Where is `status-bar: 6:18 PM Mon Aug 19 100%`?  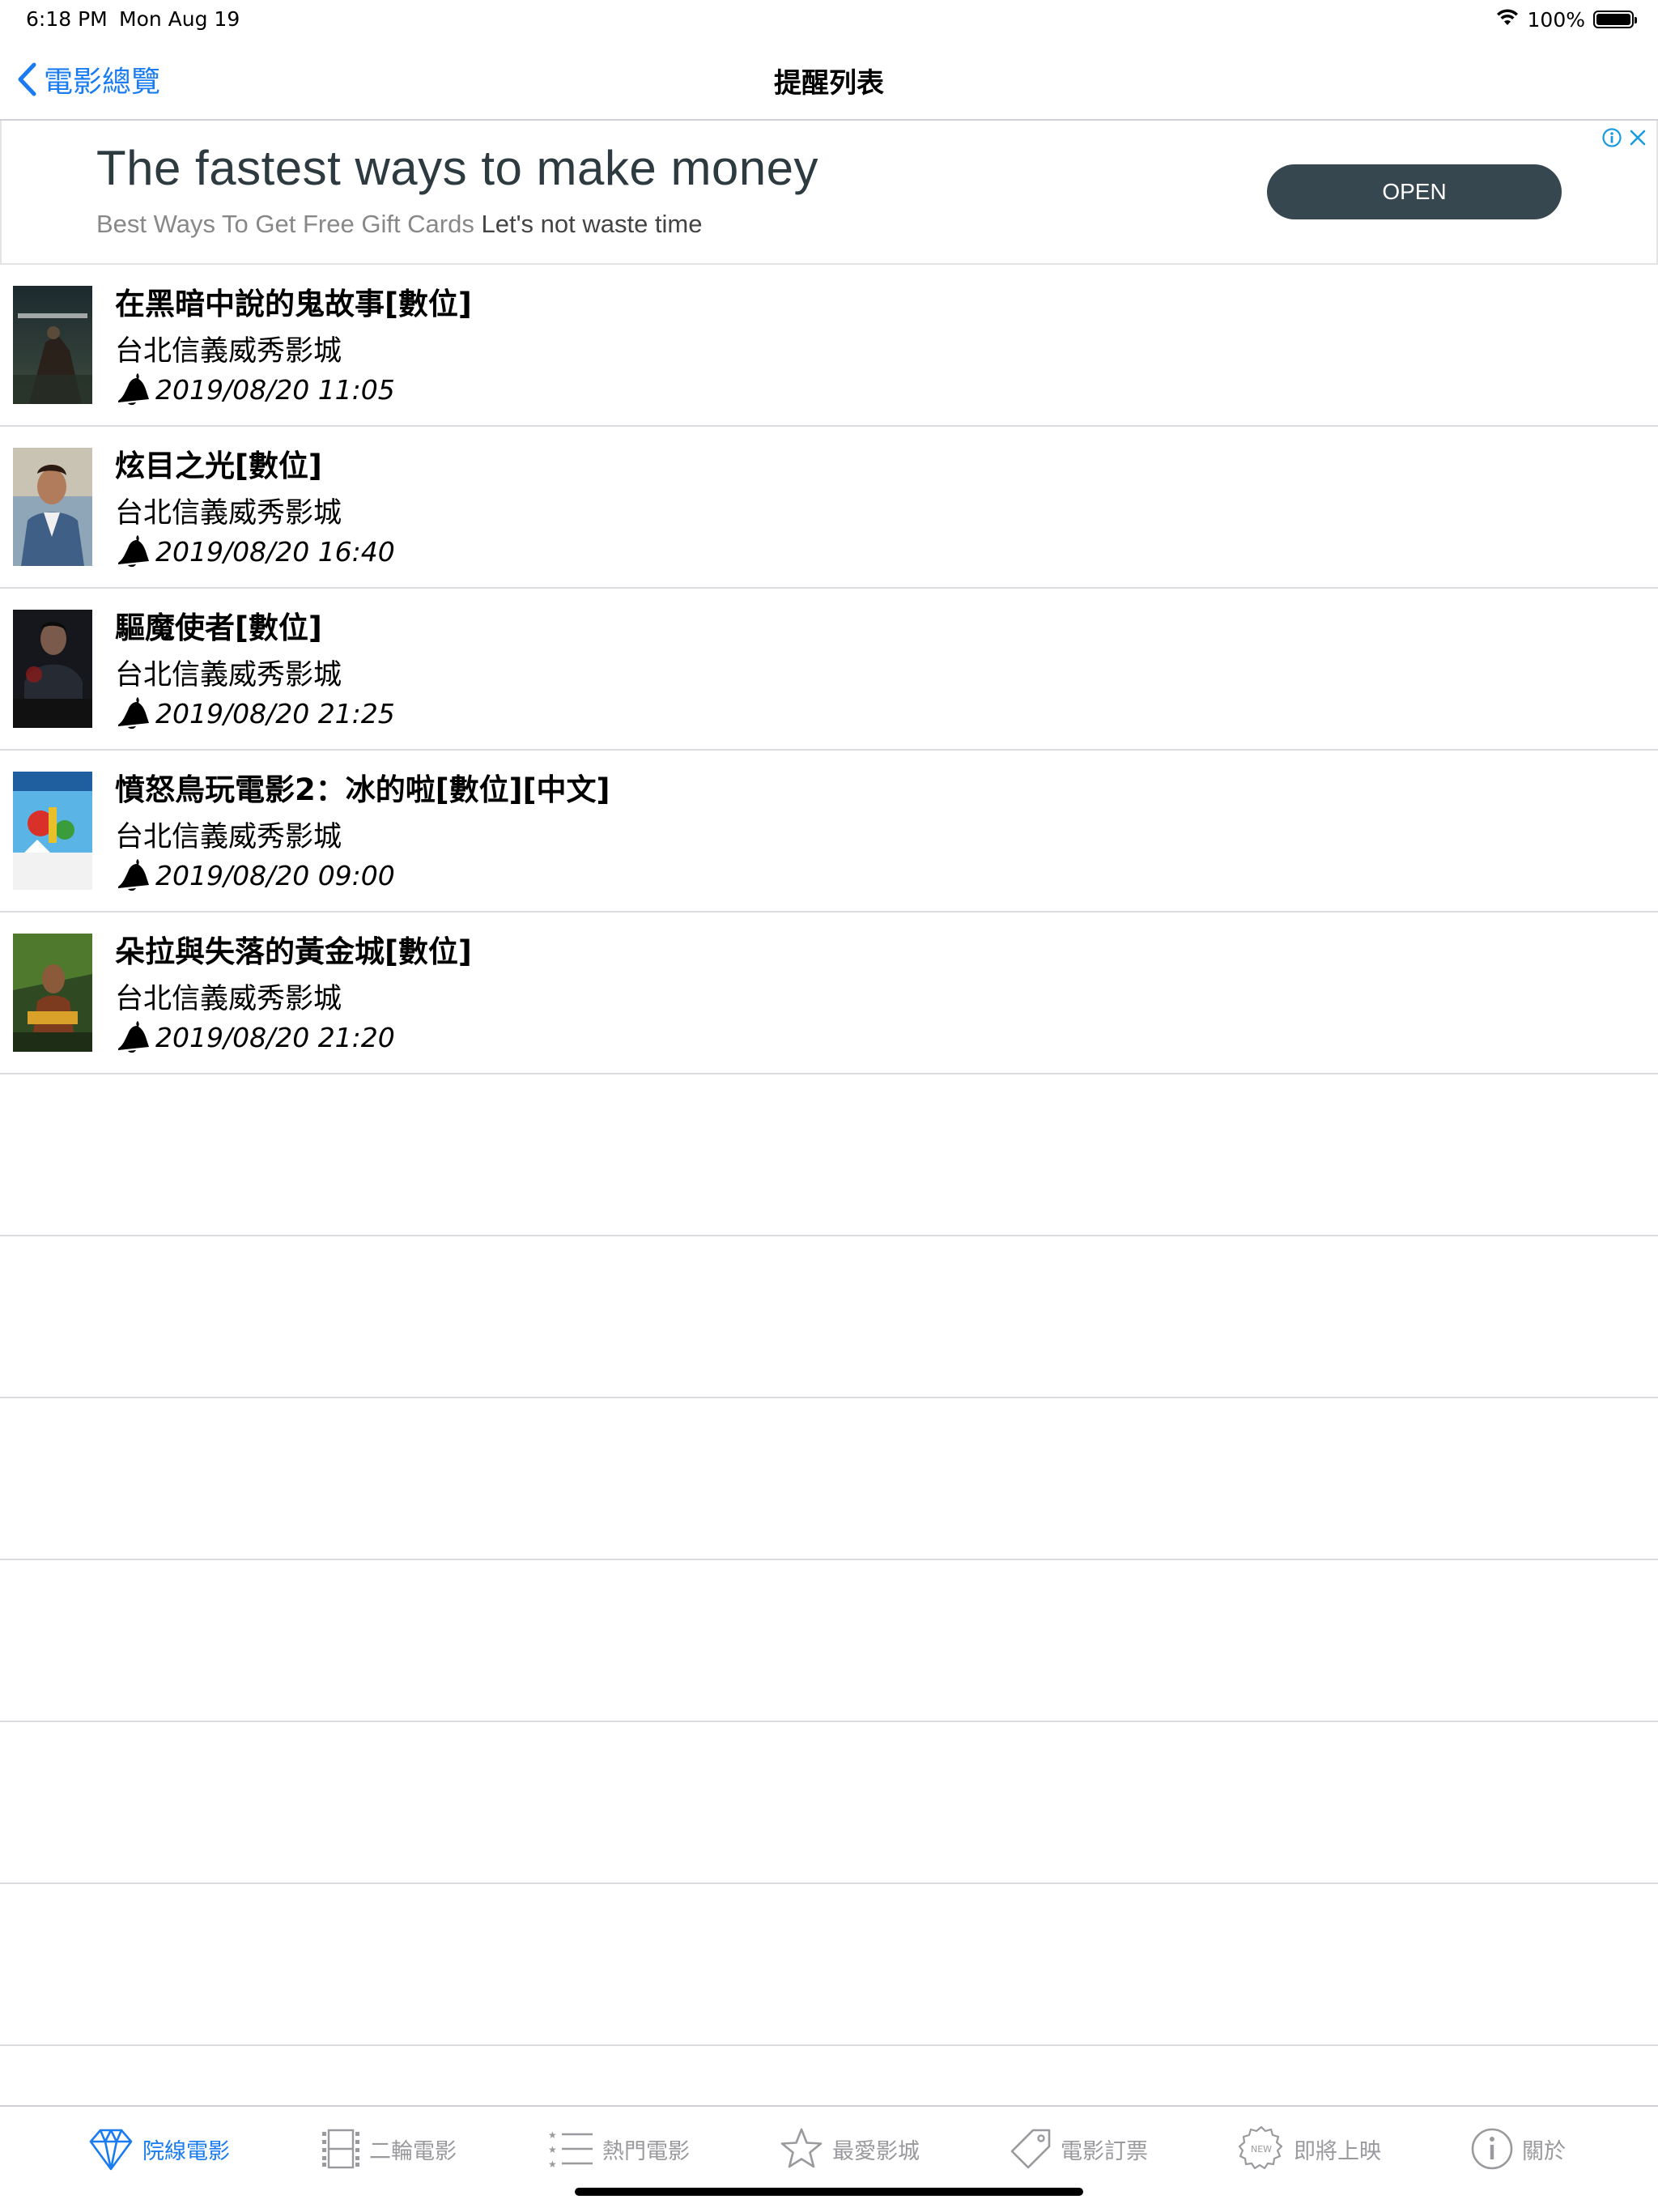
status-bar: 6:18 PM Mon Aug 19 100% is located at coordinates (829, 19).